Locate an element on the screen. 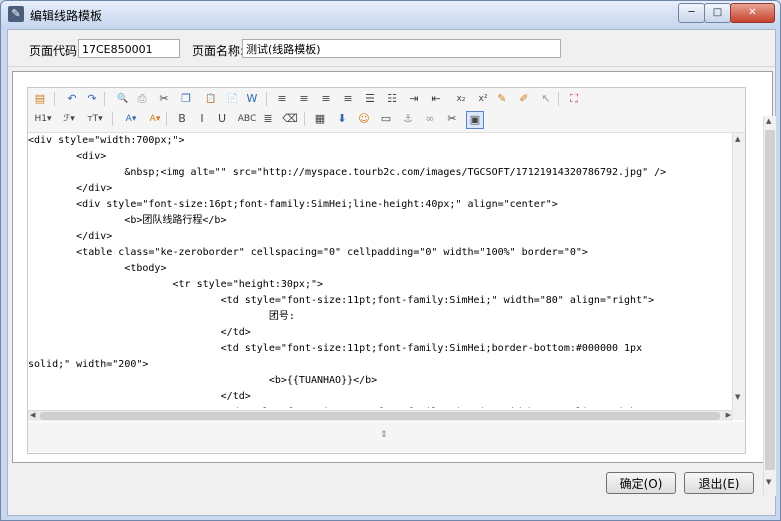  select-all-icon: ↖ is located at coordinates (546, 99).